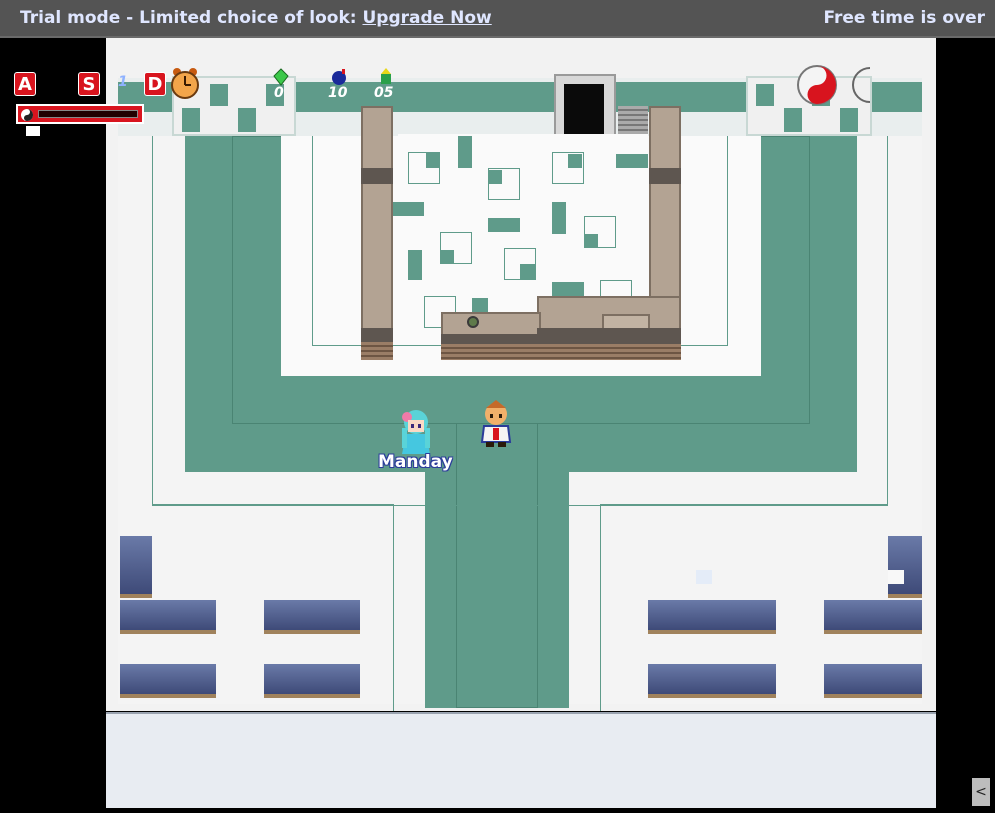  What do you see at coordinates (191, 18) in the screenshot?
I see `trial-text: Trial mode - Limited choice of look:` at bounding box center [191, 18].